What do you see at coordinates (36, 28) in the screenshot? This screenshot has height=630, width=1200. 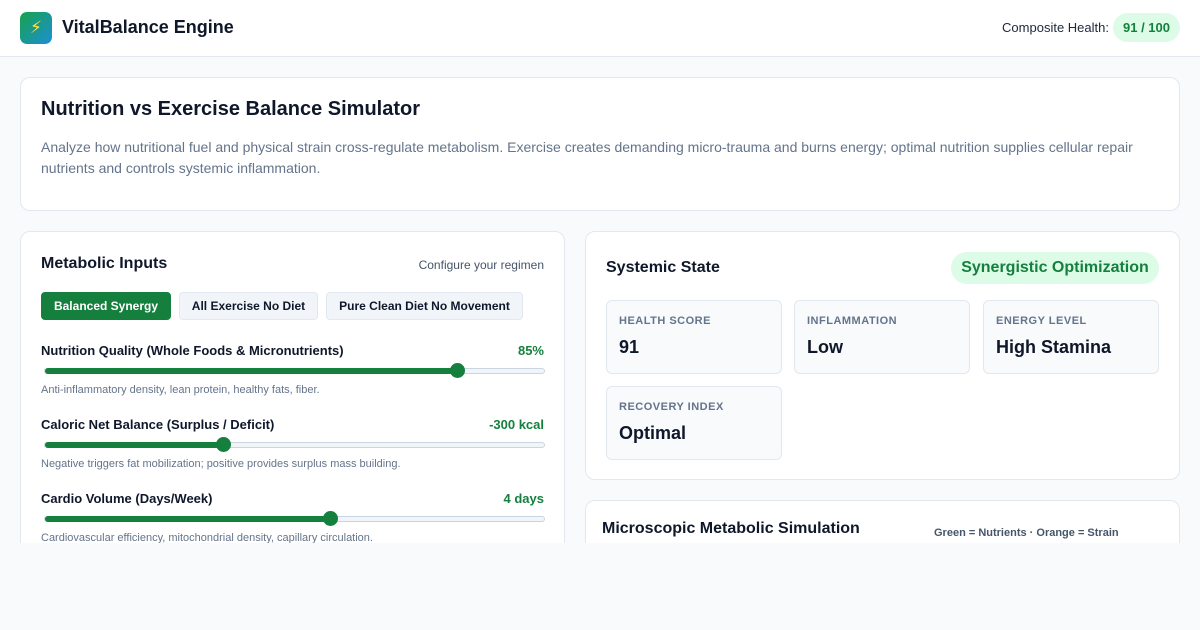 I see `lightning-bolt-icon: ⚡` at bounding box center [36, 28].